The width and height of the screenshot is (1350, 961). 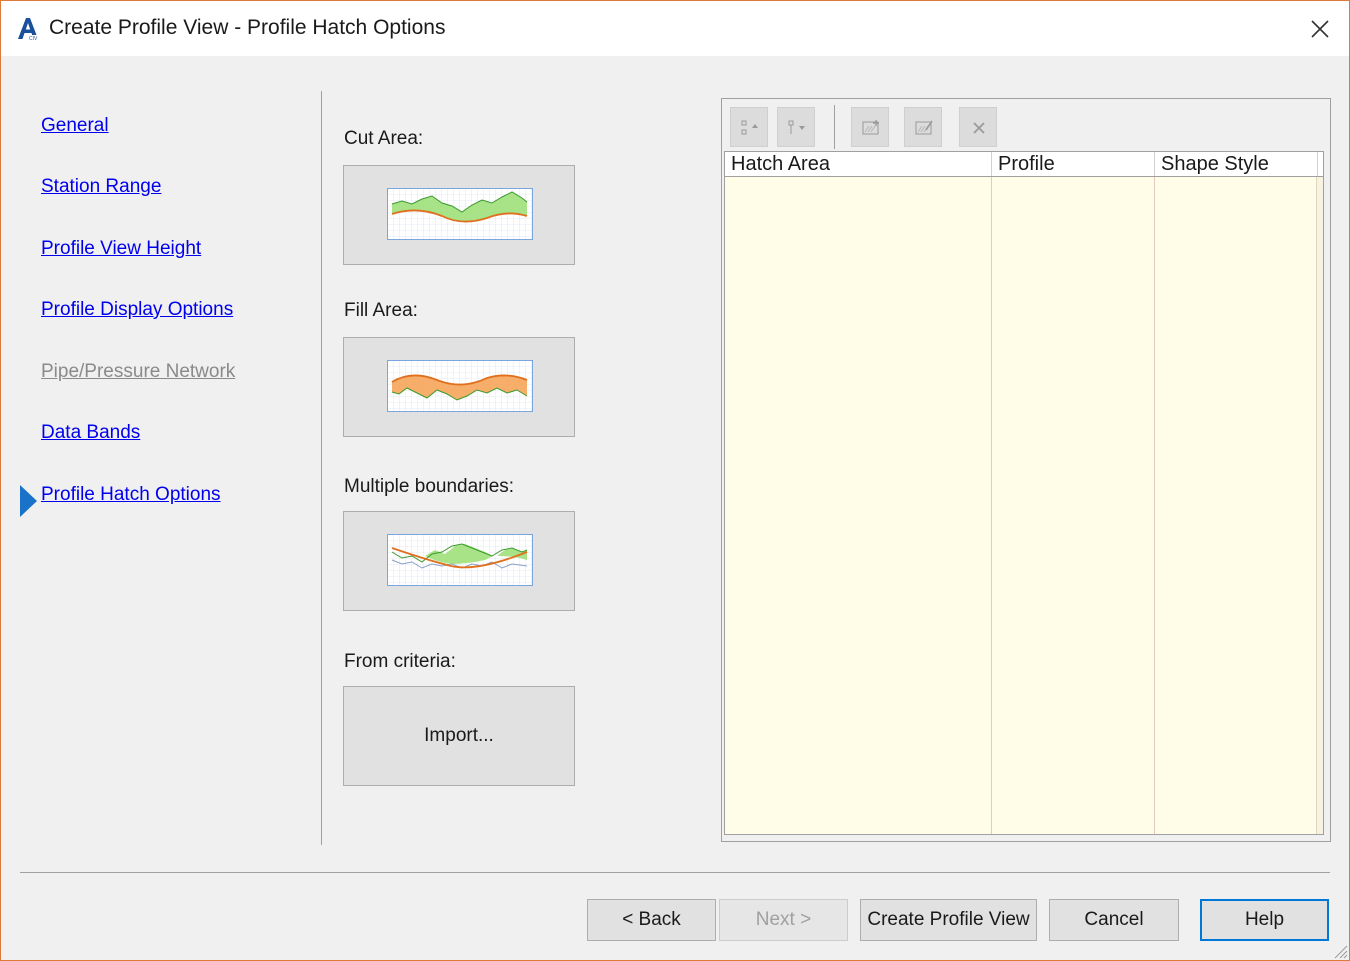 I want to click on table-header: Hatch Area Profile Shape Style, so click(x=1024, y=164).